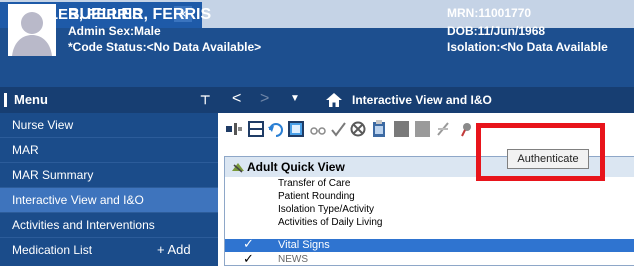 Image resolution: width=634 pixels, height=266 pixels. Describe the element at coordinates (264, 99) in the screenshot. I see `forward-button: >` at that location.